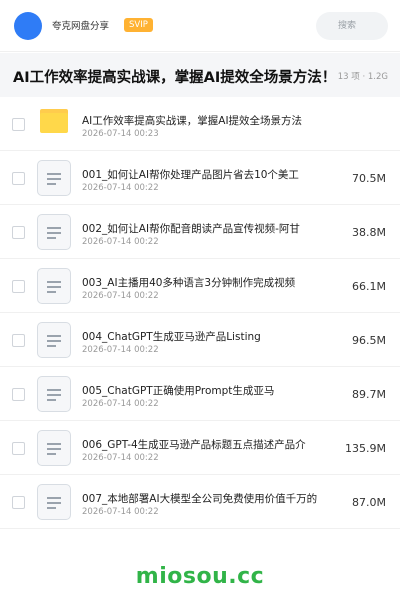 The height and width of the screenshot is (600, 400). What do you see at coordinates (369, 286) in the screenshot?
I see `file-size: 66.1M` at bounding box center [369, 286].